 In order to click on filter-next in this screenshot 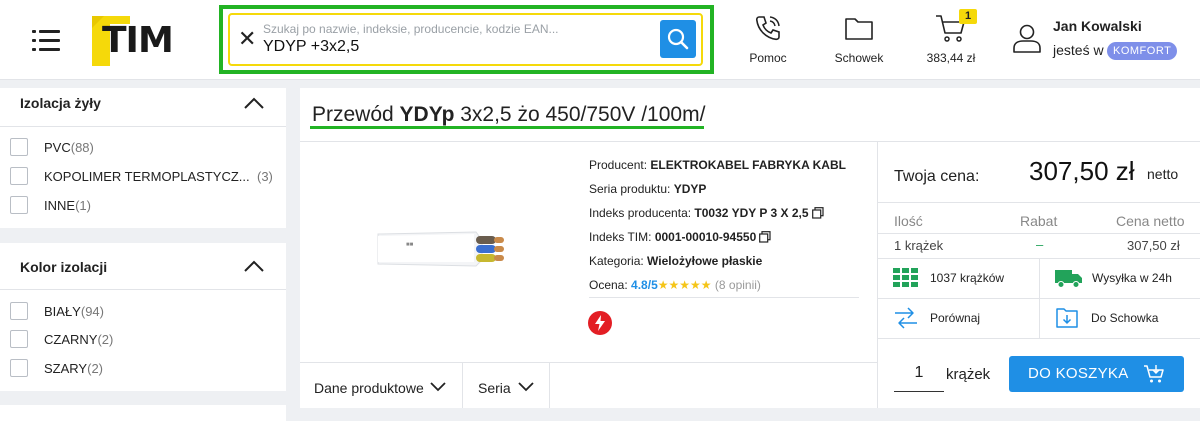, I will do `click(143, 413)`.